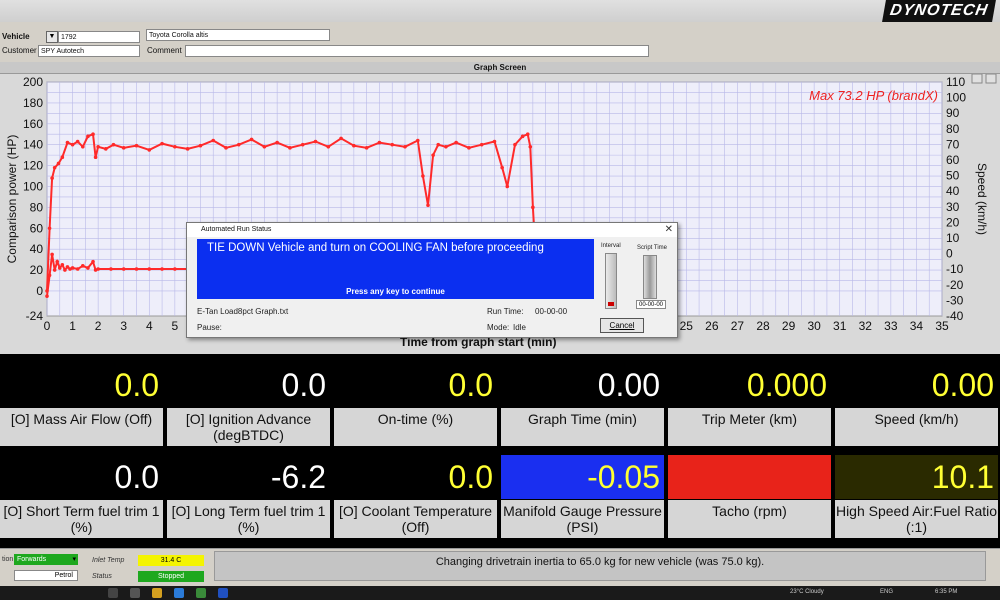 The image size is (1000, 600). I want to click on readout-tile: -6.2 [O] Long Term fuel trim 1 (%), so click(248, 494).